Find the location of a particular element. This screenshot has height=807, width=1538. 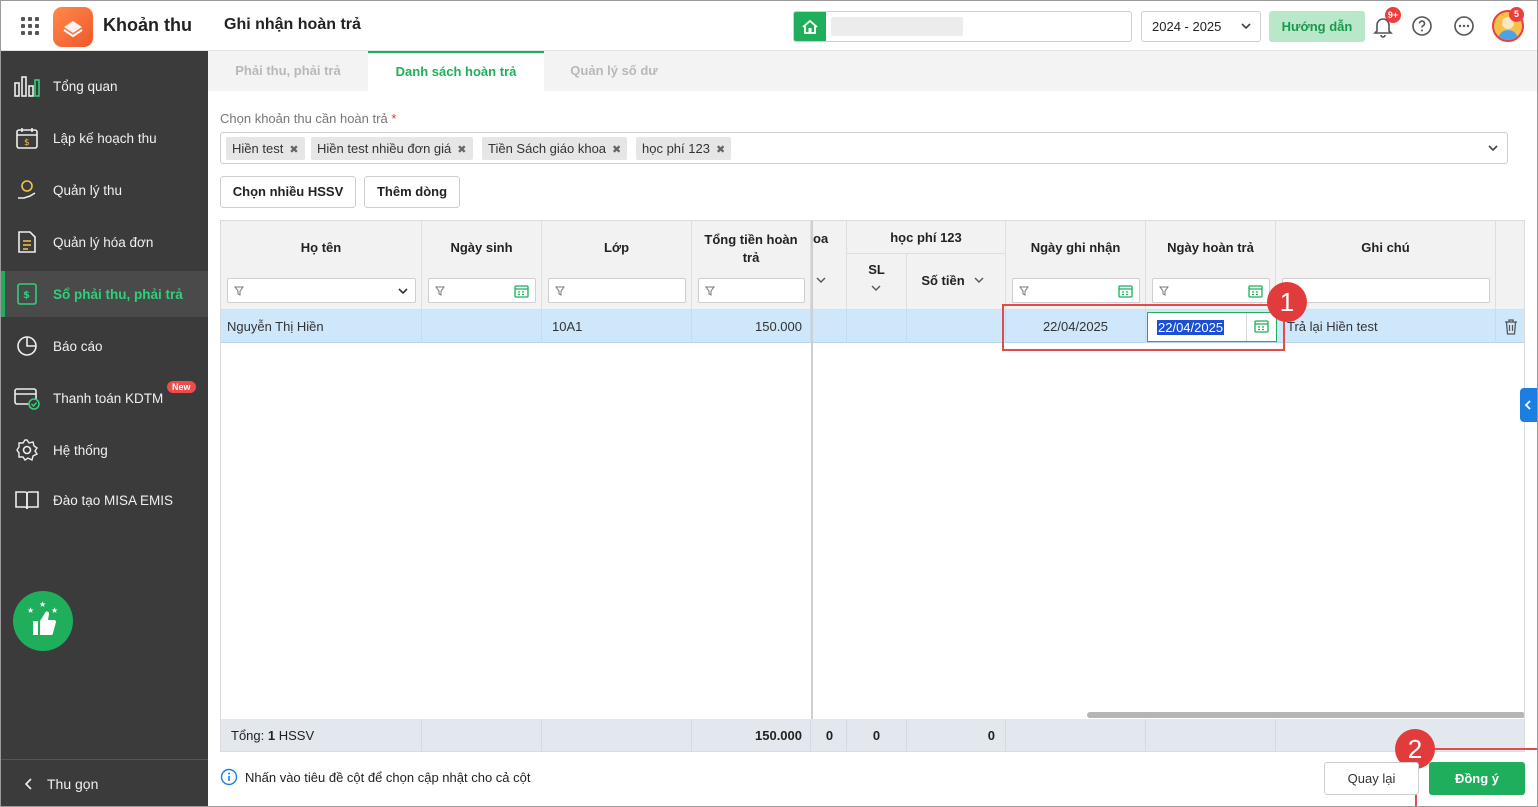

add-row-button: Thêm dòng is located at coordinates (412, 192).